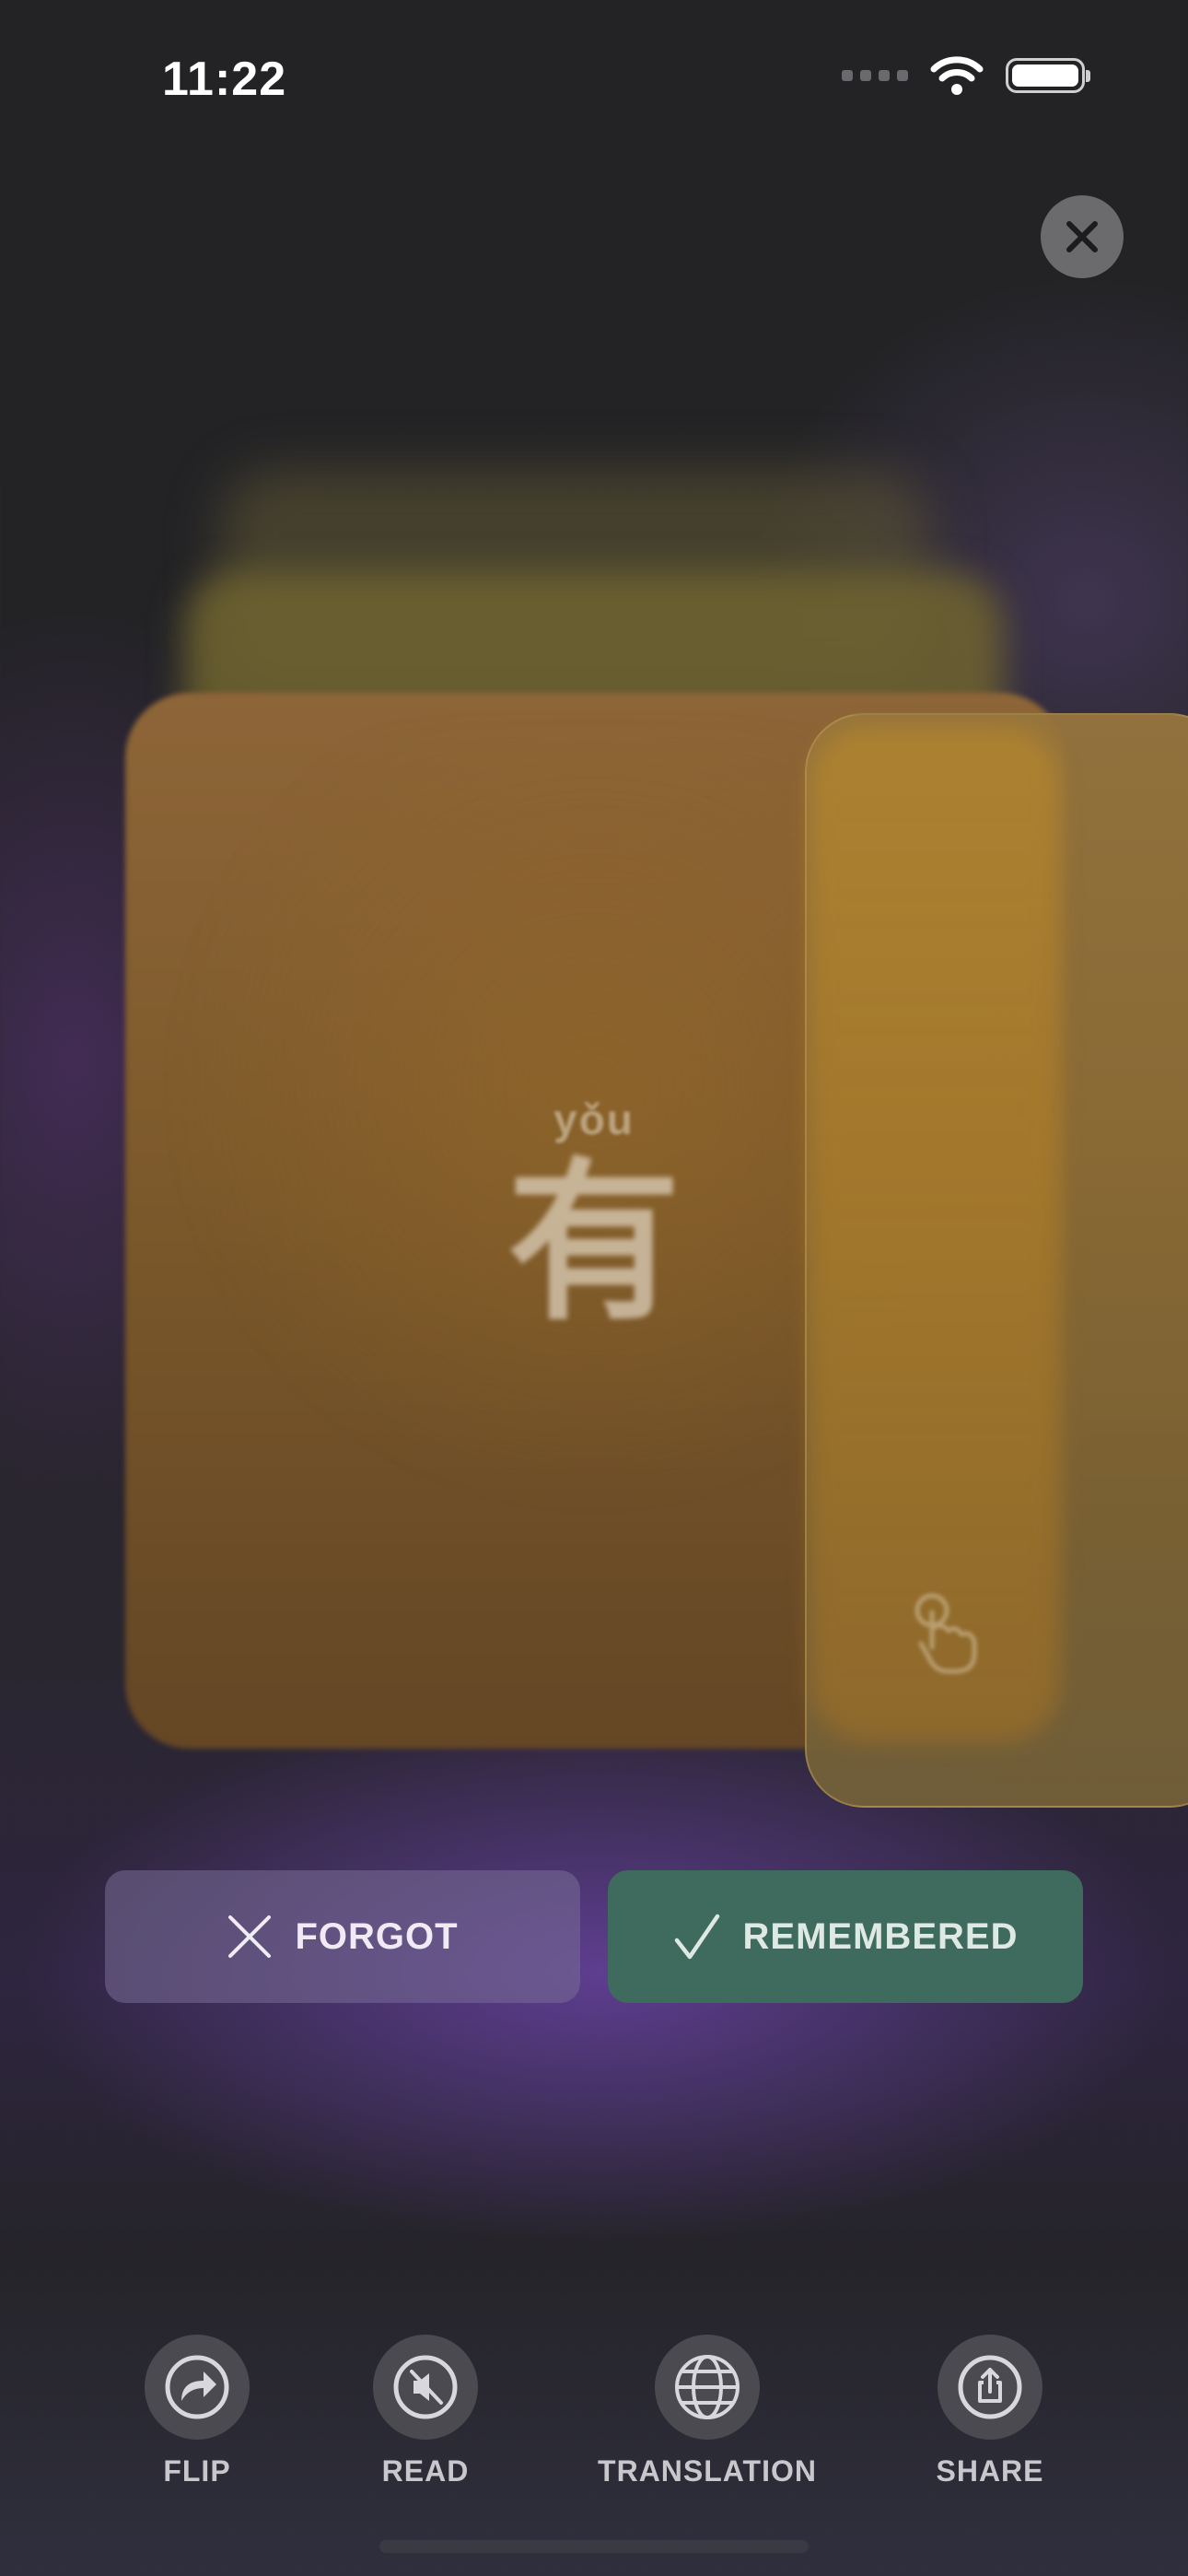 The image size is (1188, 2576). I want to click on read-button: READ, so click(425, 2411).